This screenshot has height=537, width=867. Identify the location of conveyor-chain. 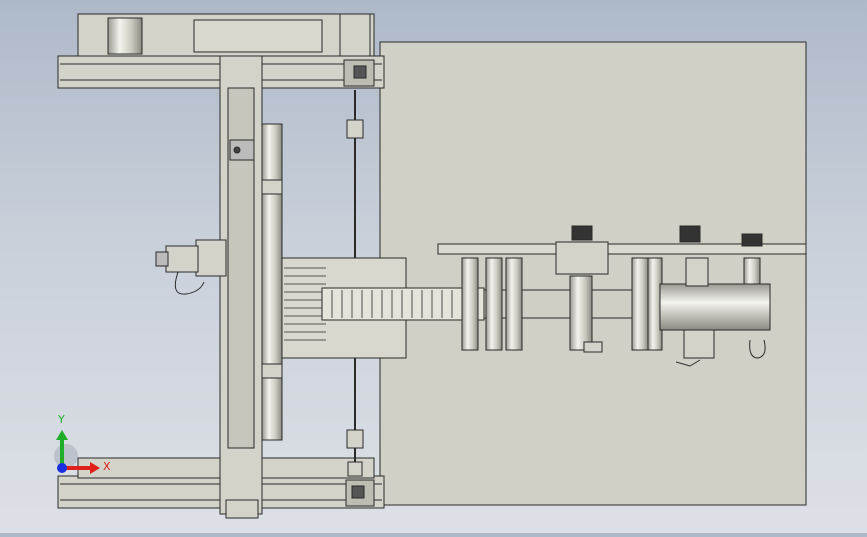
(403, 304).